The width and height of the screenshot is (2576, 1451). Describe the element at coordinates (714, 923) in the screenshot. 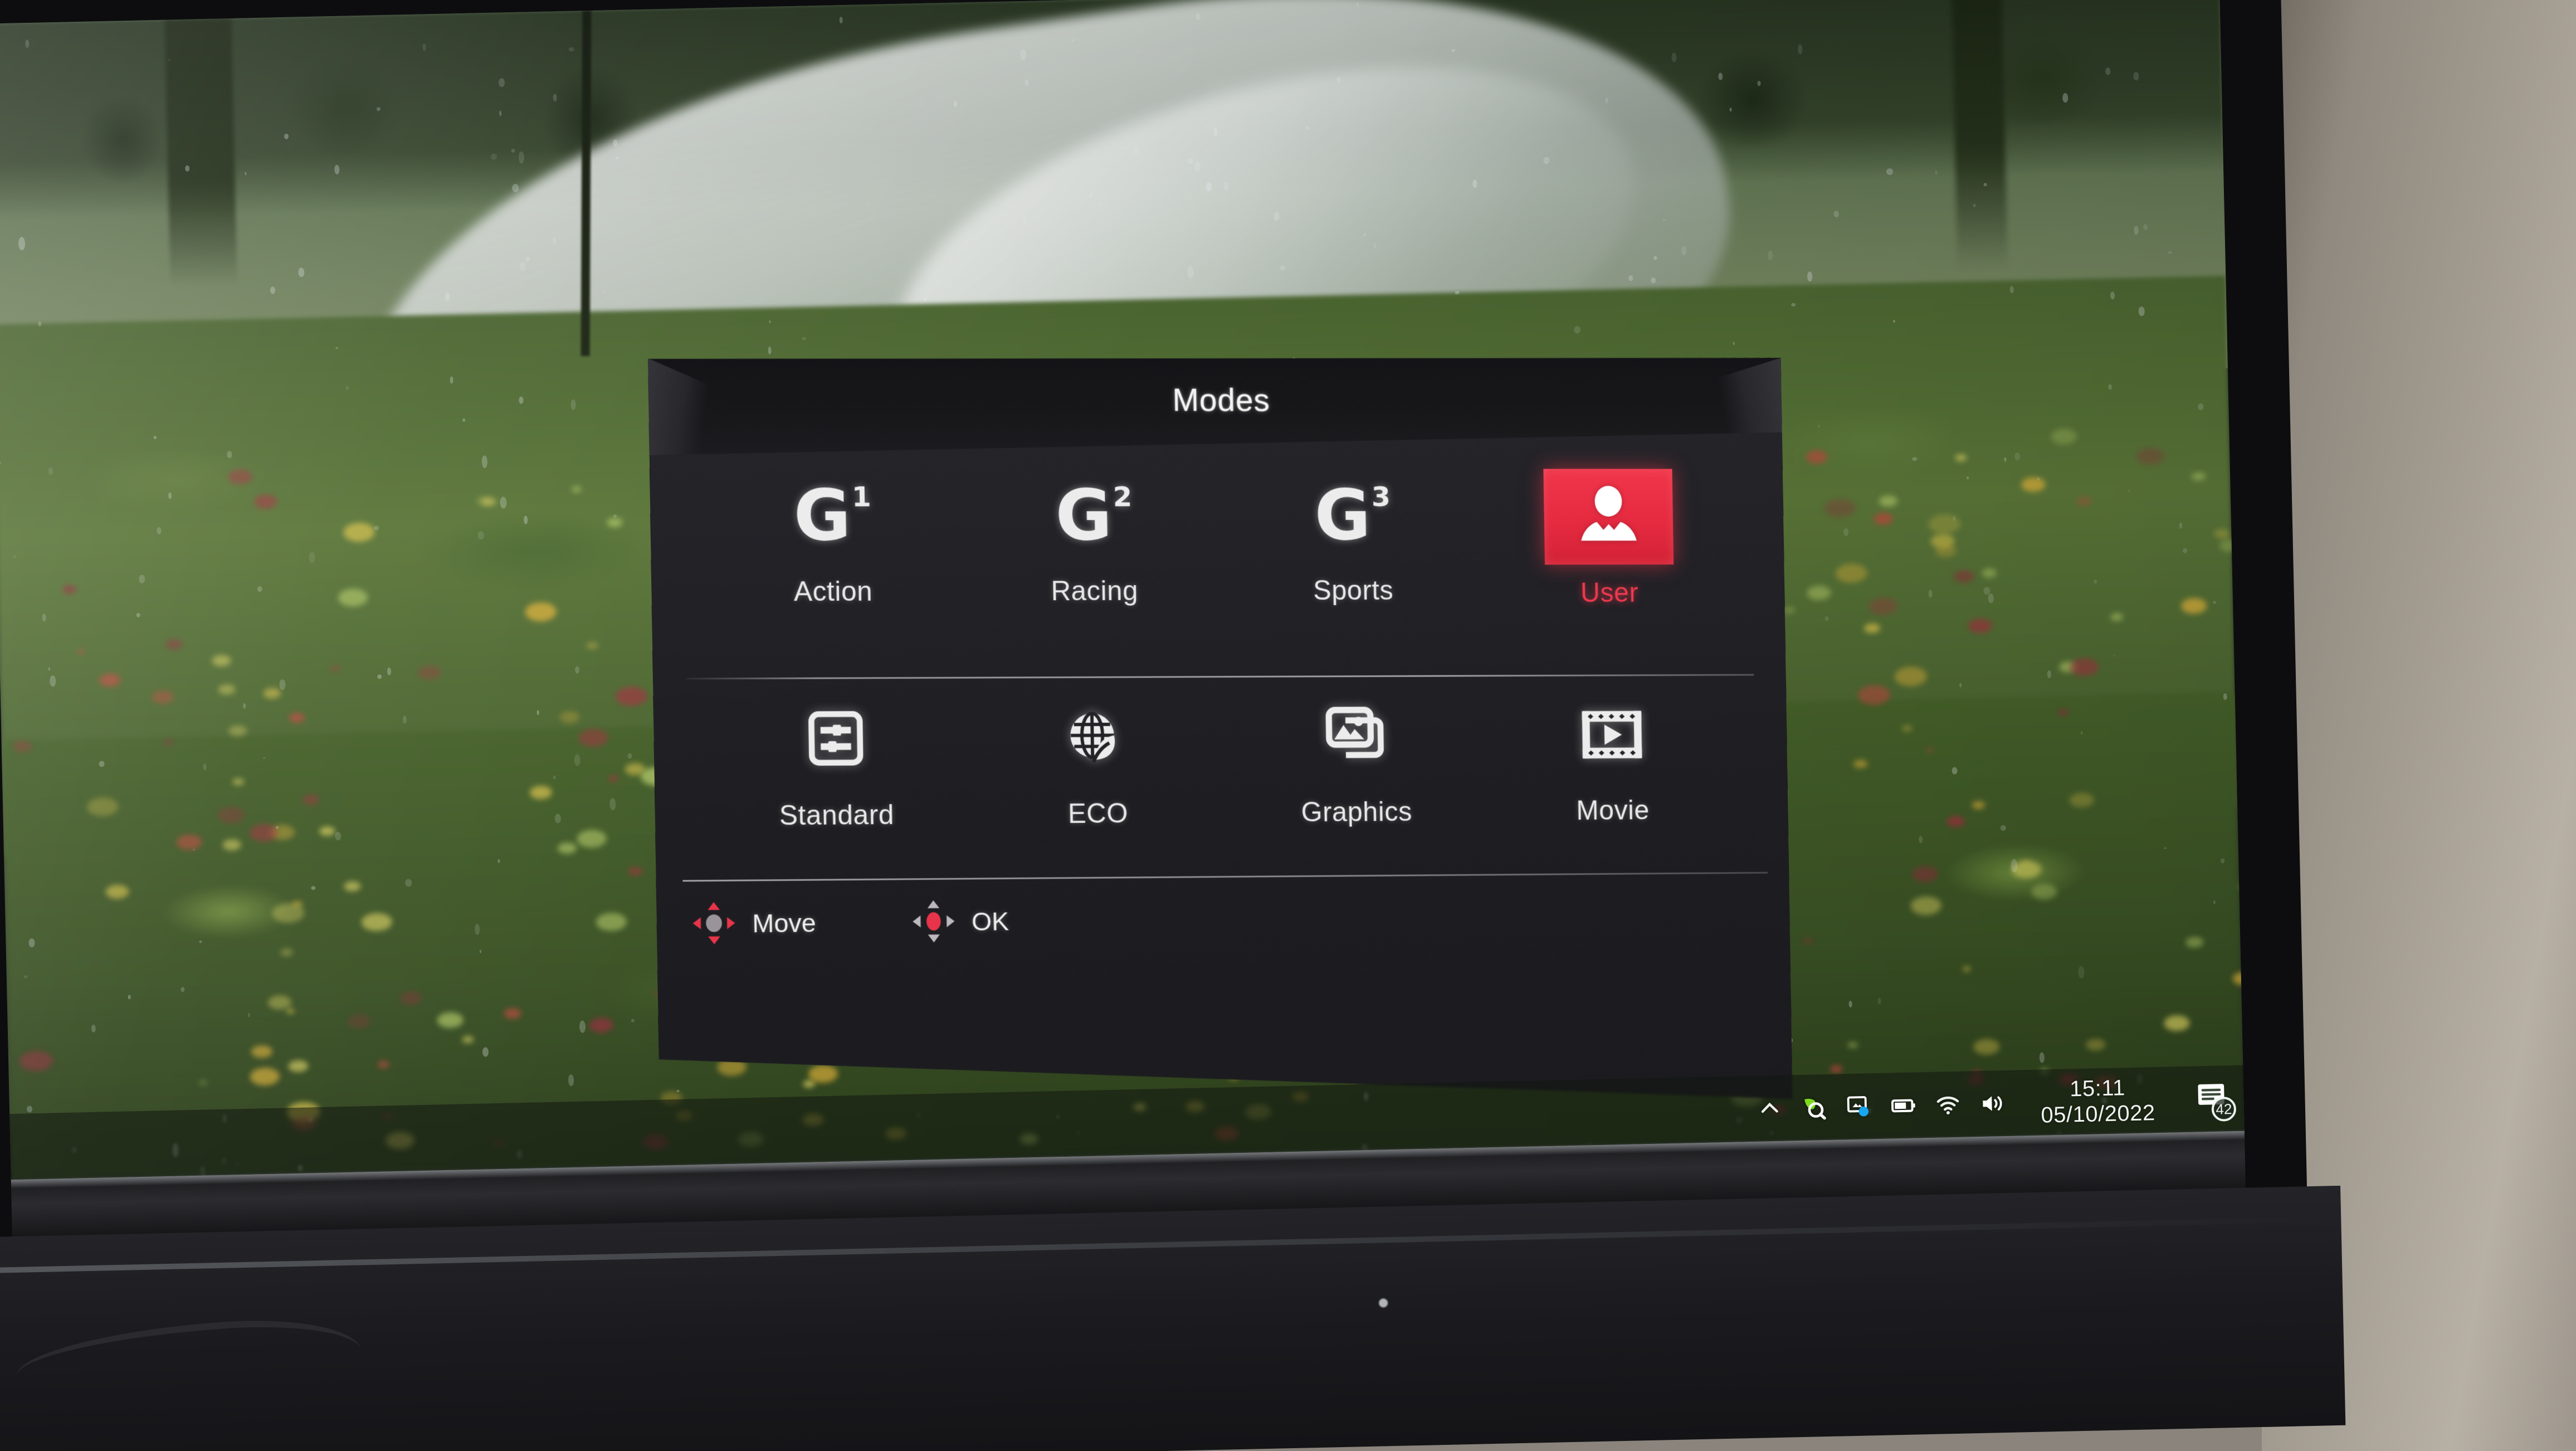

I see `dpad-move-icon` at that location.